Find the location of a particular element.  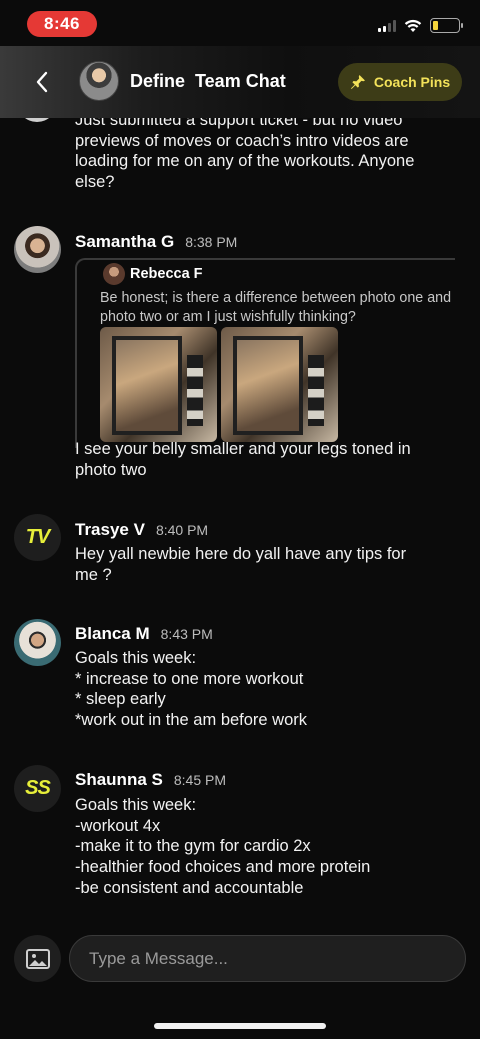

battery-icon is located at coordinates (446, 25).